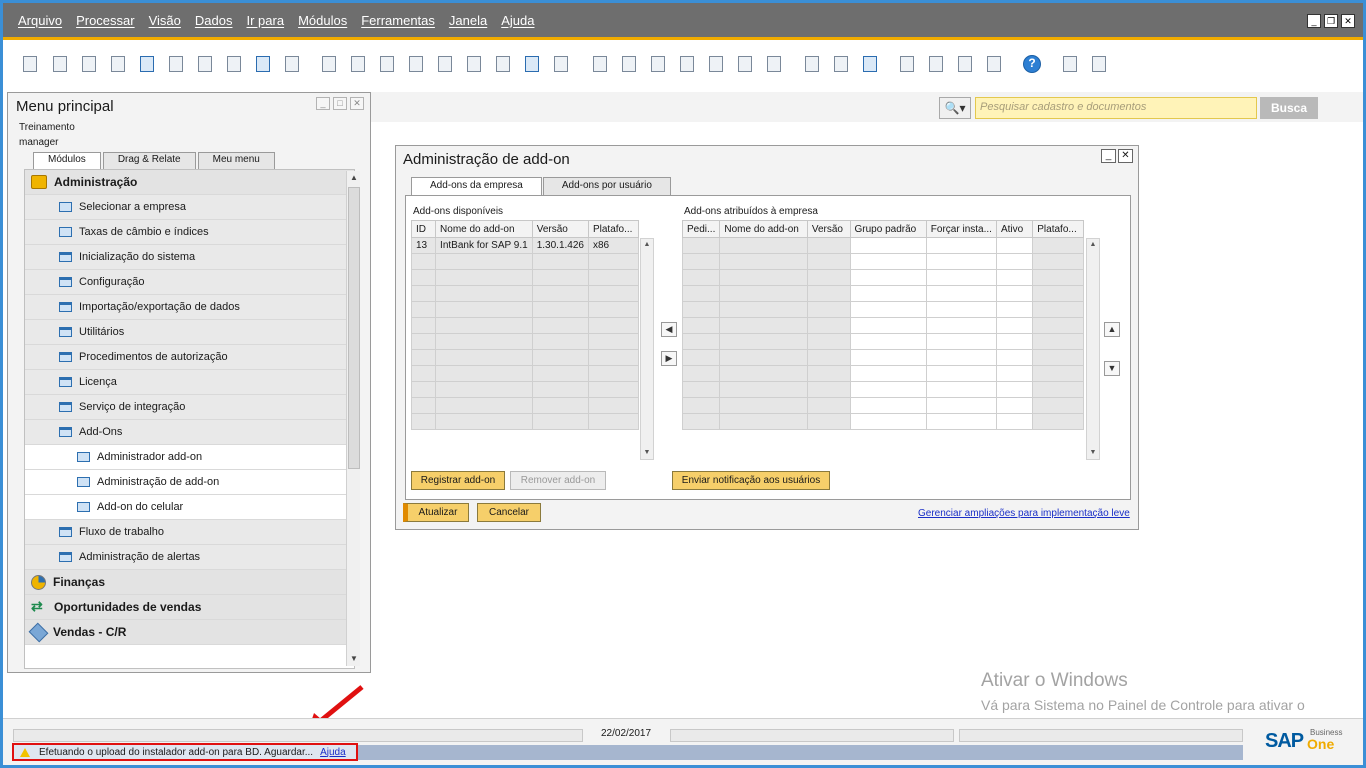  I want to click on journal-entry-icon, so click(745, 64).